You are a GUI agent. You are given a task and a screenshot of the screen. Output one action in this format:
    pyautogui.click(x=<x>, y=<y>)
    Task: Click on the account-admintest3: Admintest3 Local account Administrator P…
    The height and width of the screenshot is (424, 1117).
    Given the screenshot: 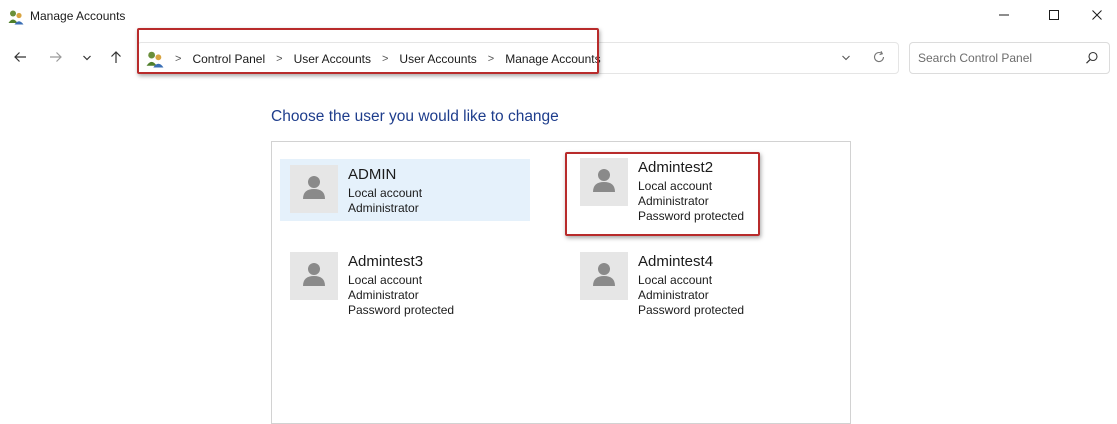 What is the action you would take?
    pyautogui.click(x=405, y=281)
    